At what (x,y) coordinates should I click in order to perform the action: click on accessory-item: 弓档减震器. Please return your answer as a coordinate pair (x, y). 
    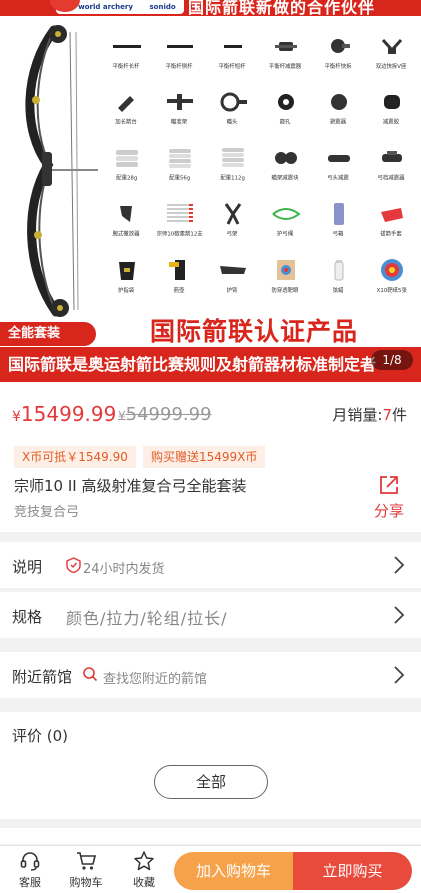
    Looking at the image, I should click on (391, 170).